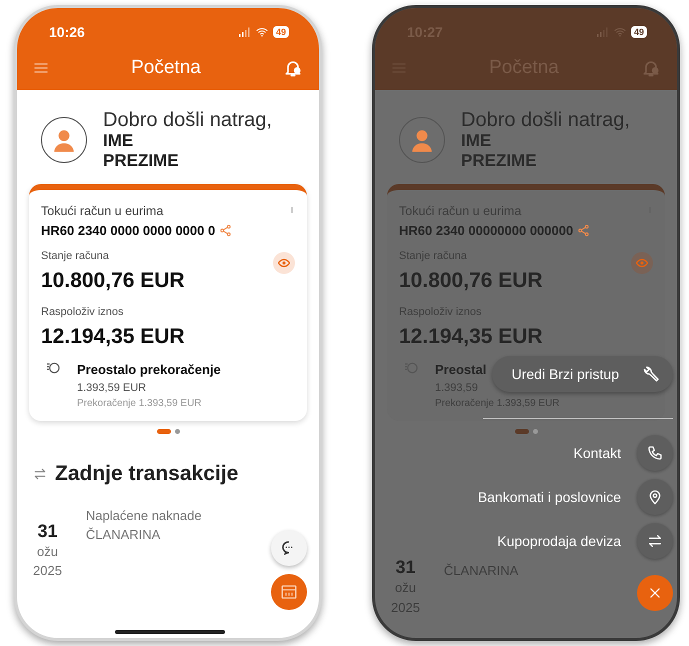  Describe the element at coordinates (486, 231) in the screenshot. I see `account-number: HR60 2340 00000000 000000` at that location.